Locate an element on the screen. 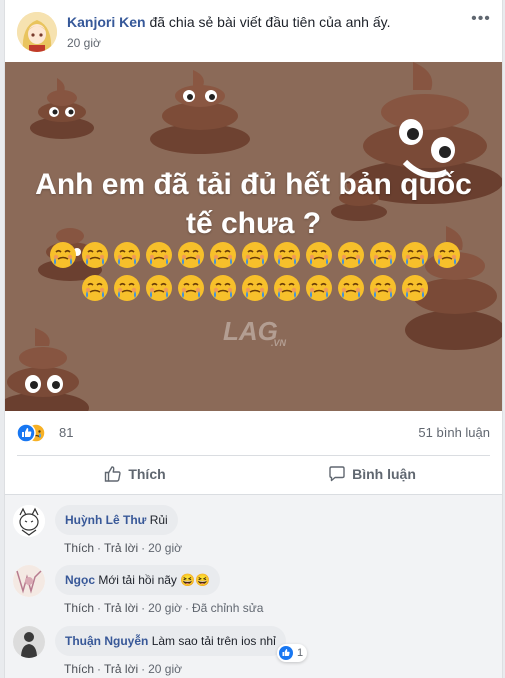 This screenshot has width=505, height=678. like-label: Thích is located at coordinates (147, 474).